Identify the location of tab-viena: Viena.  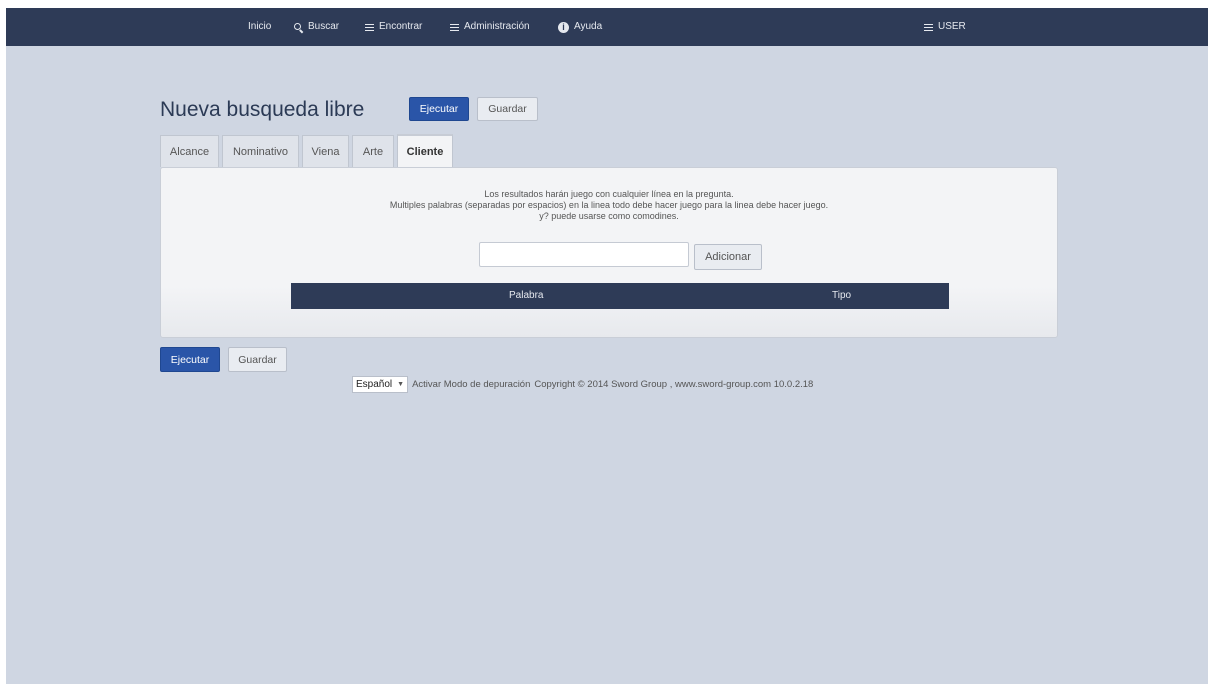
(325, 151).